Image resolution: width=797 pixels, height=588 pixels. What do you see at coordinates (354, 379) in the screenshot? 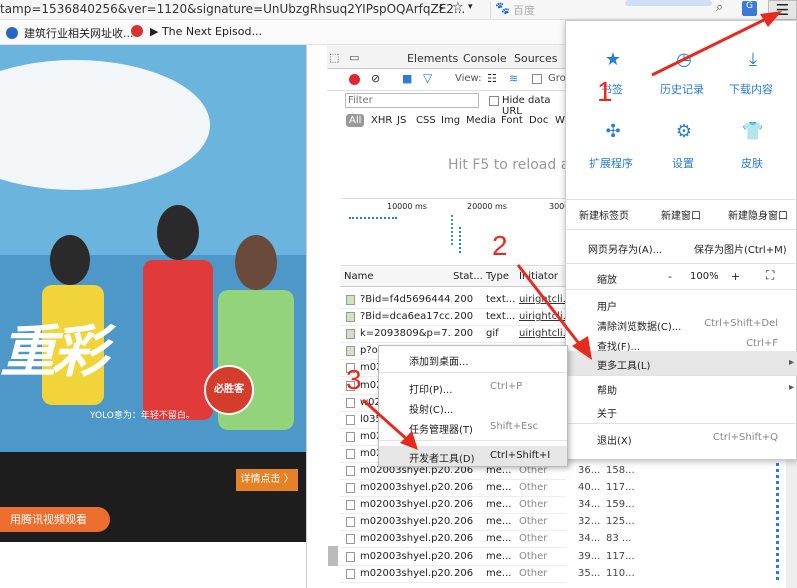
I see `step-3-label: 3` at bounding box center [354, 379].